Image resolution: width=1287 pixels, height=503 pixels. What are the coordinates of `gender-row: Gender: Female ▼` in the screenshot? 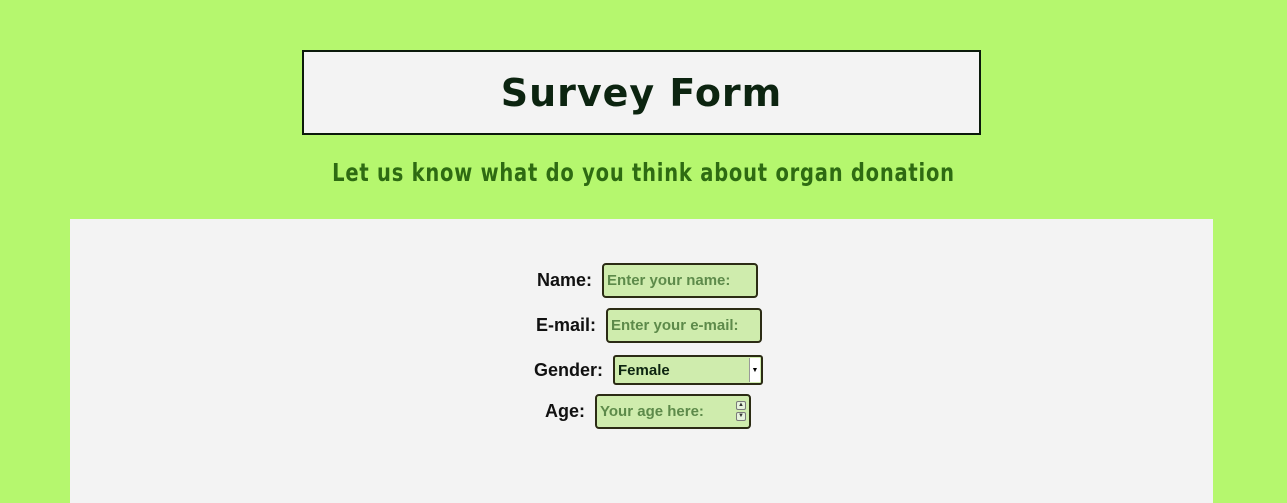 It's located at (649, 370).